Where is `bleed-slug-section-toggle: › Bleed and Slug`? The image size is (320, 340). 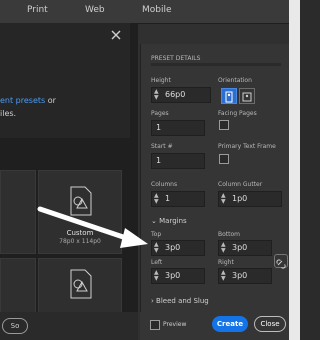 bleed-slug-section-toggle: › Bleed and Slug is located at coordinates (180, 301).